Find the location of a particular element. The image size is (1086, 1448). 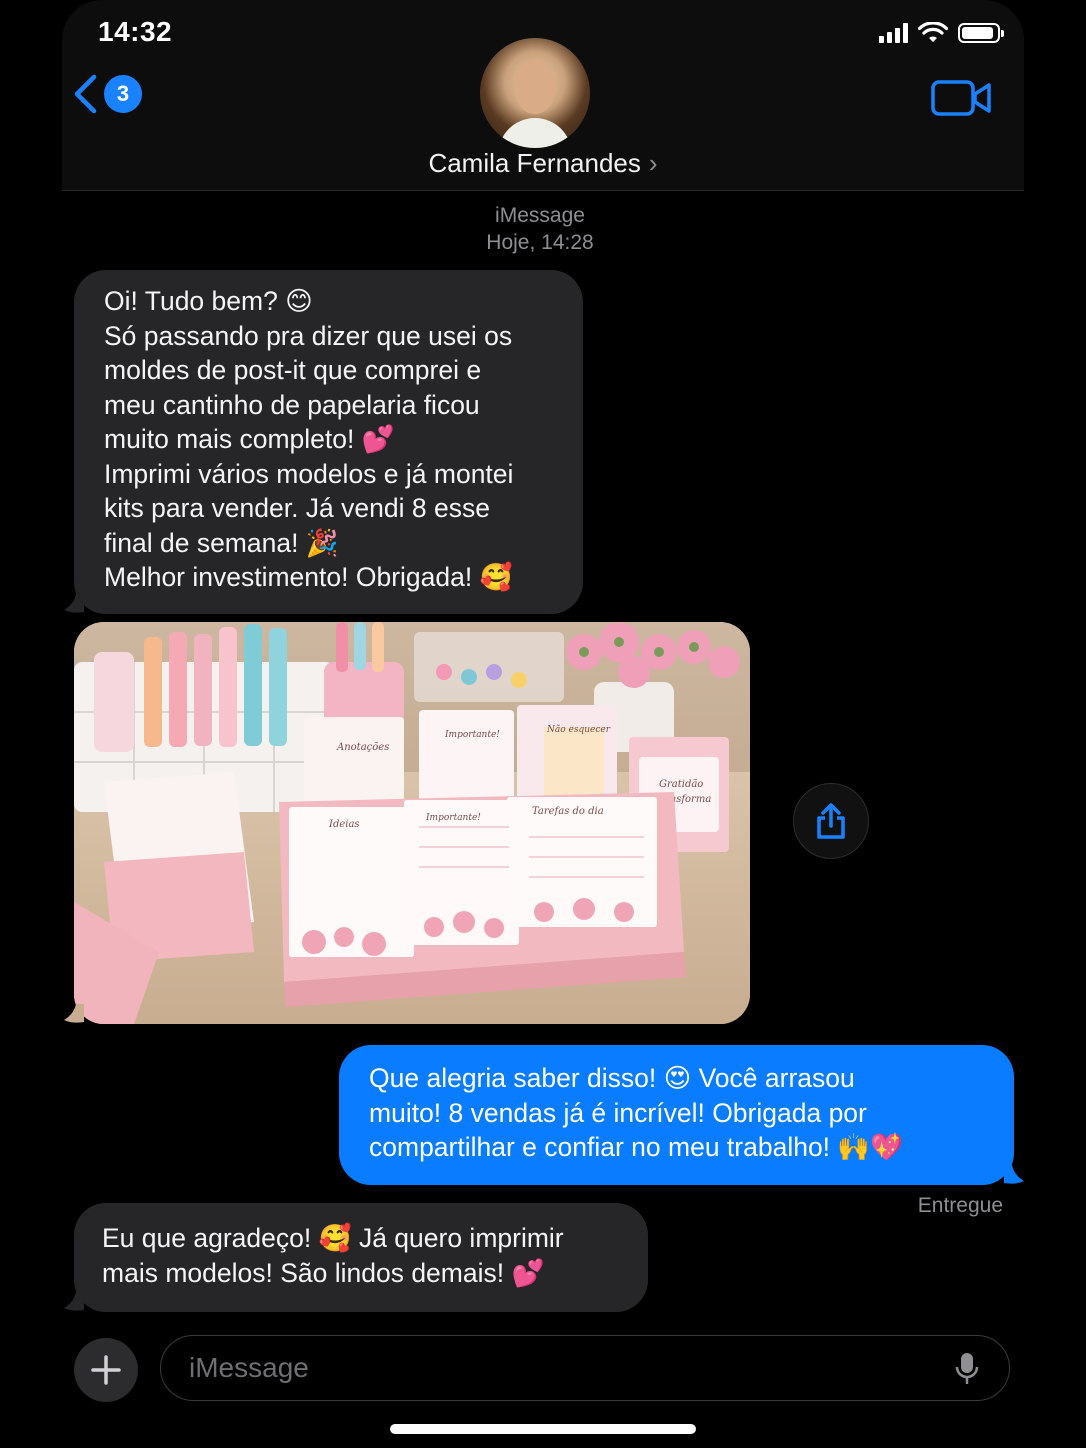

svg-text: Tarefas do dia is located at coordinates (568, 811).